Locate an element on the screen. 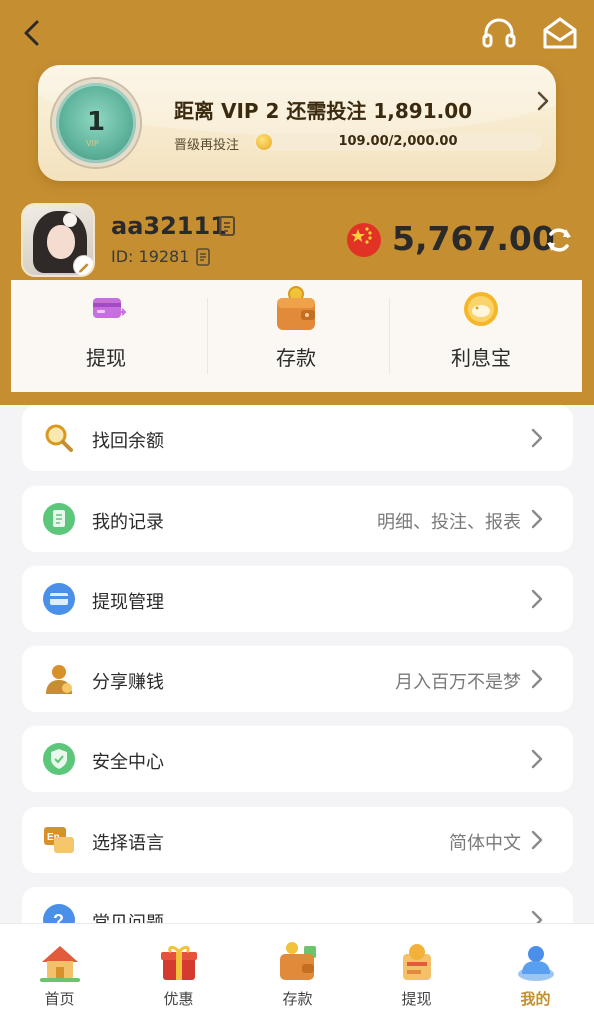 This screenshot has height=1024, width=594. quick-withdraw-label: 提现 is located at coordinates (106, 358).